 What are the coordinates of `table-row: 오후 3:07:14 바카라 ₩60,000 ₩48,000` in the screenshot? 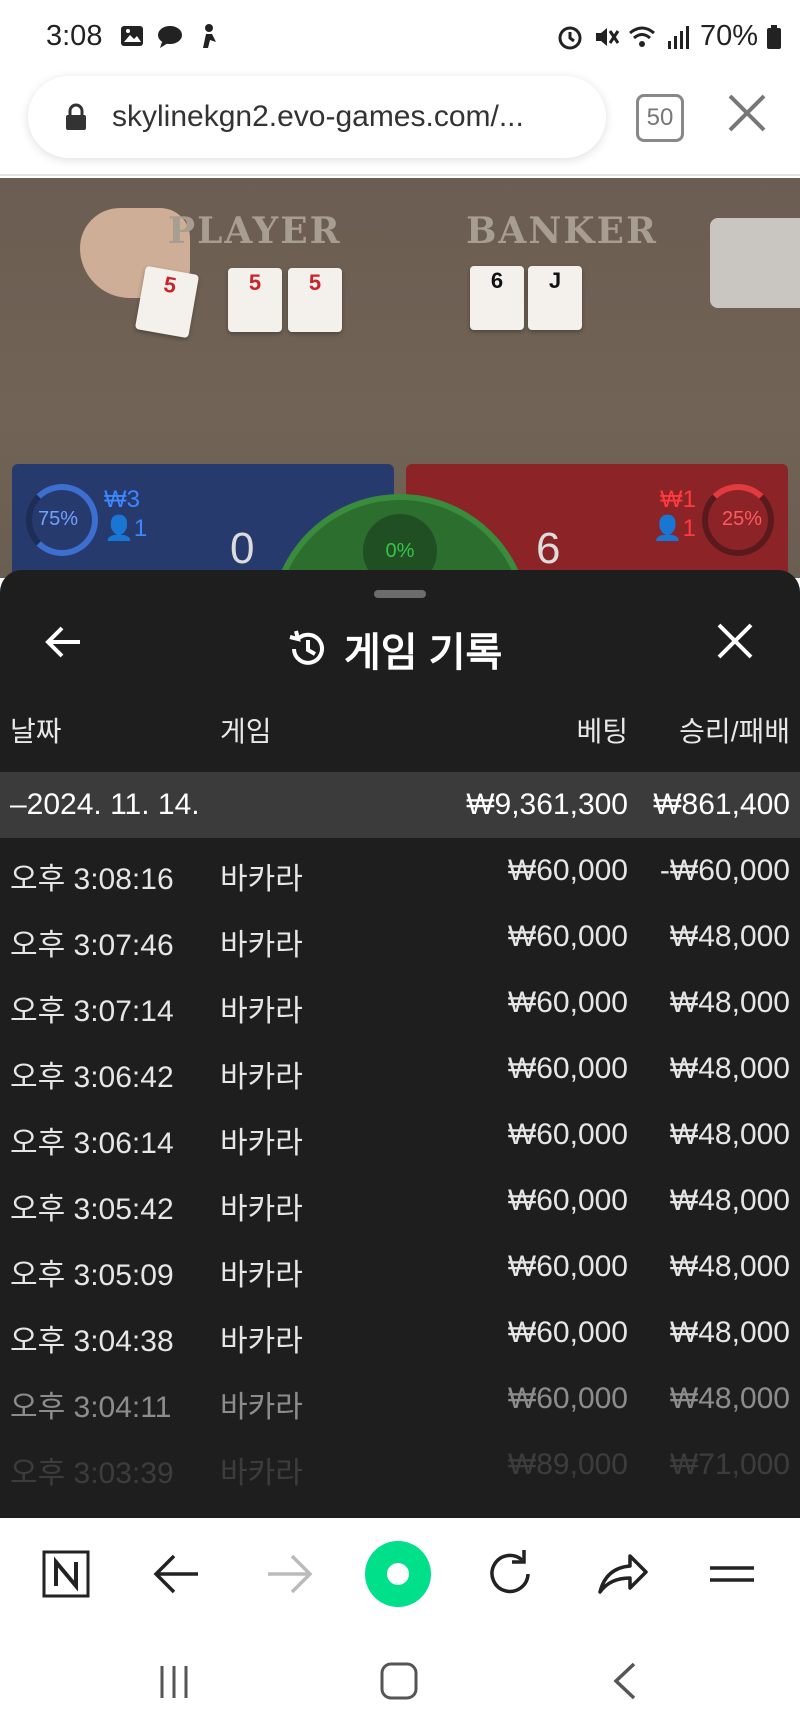 It's located at (400, 1003).